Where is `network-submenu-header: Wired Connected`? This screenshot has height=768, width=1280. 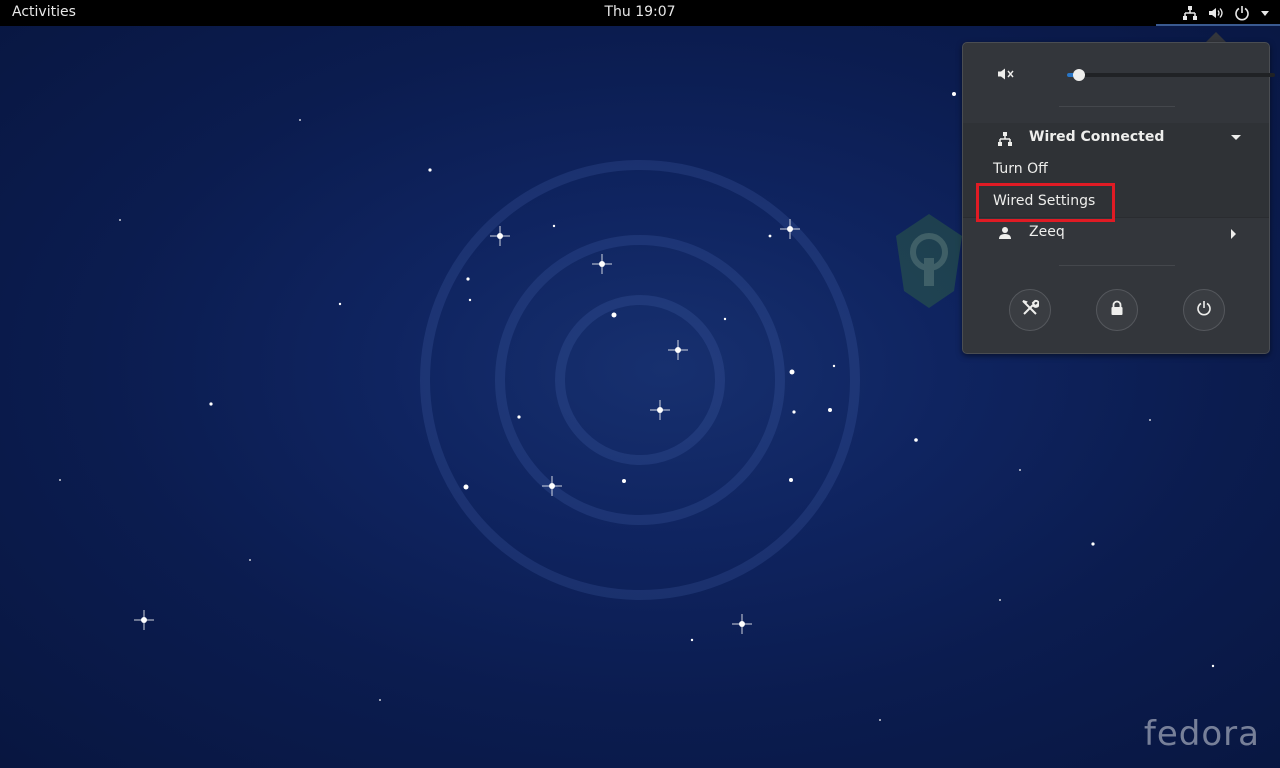 network-submenu-header: Wired Connected is located at coordinates (1116, 138).